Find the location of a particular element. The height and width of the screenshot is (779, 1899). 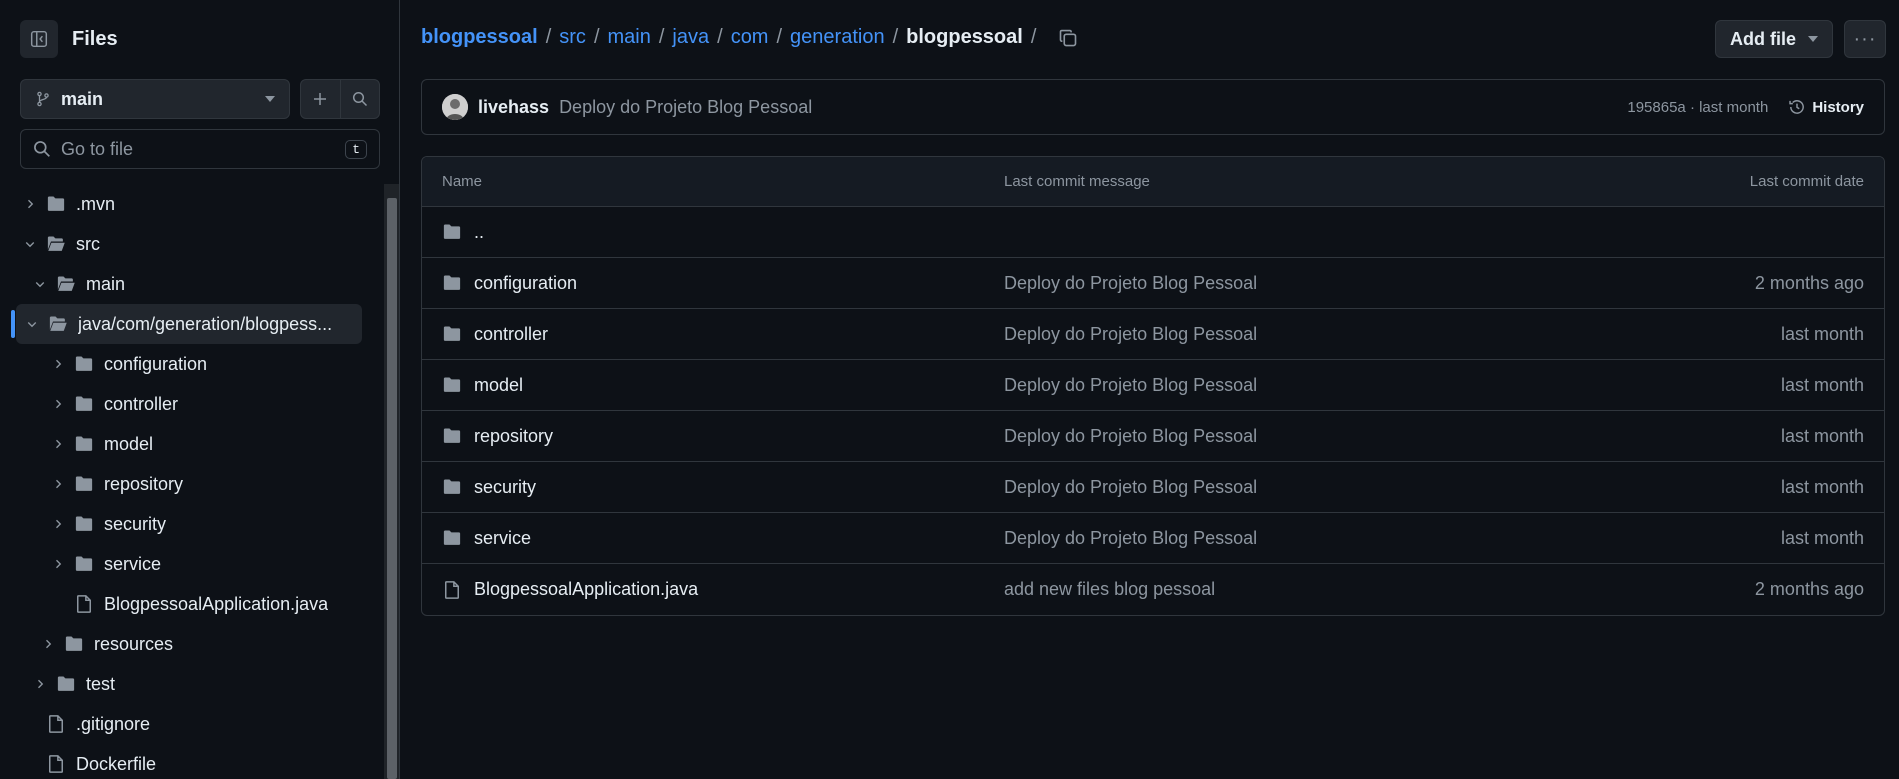

name-cell: model is located at coordinates (713, 385).